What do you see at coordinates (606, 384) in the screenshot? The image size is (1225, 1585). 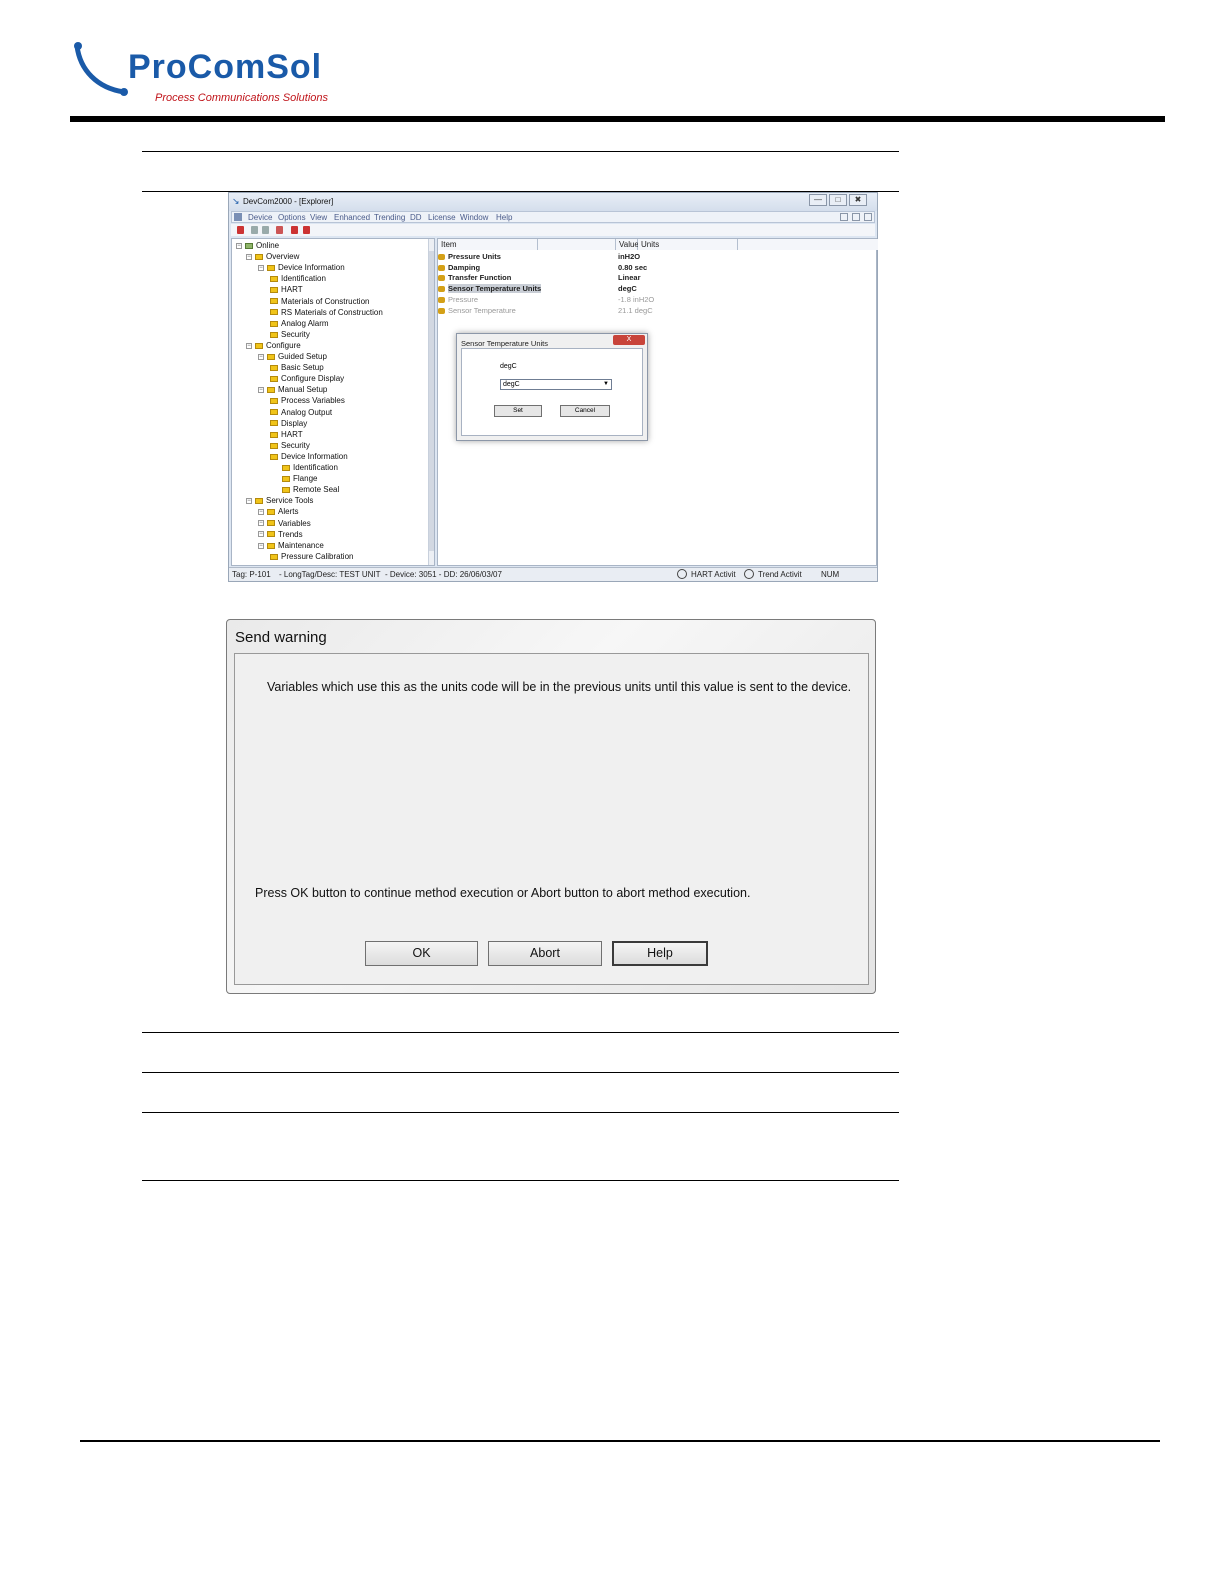 I see `dropdown-arrow-icon: ▼` at bounding box center [606, 384].